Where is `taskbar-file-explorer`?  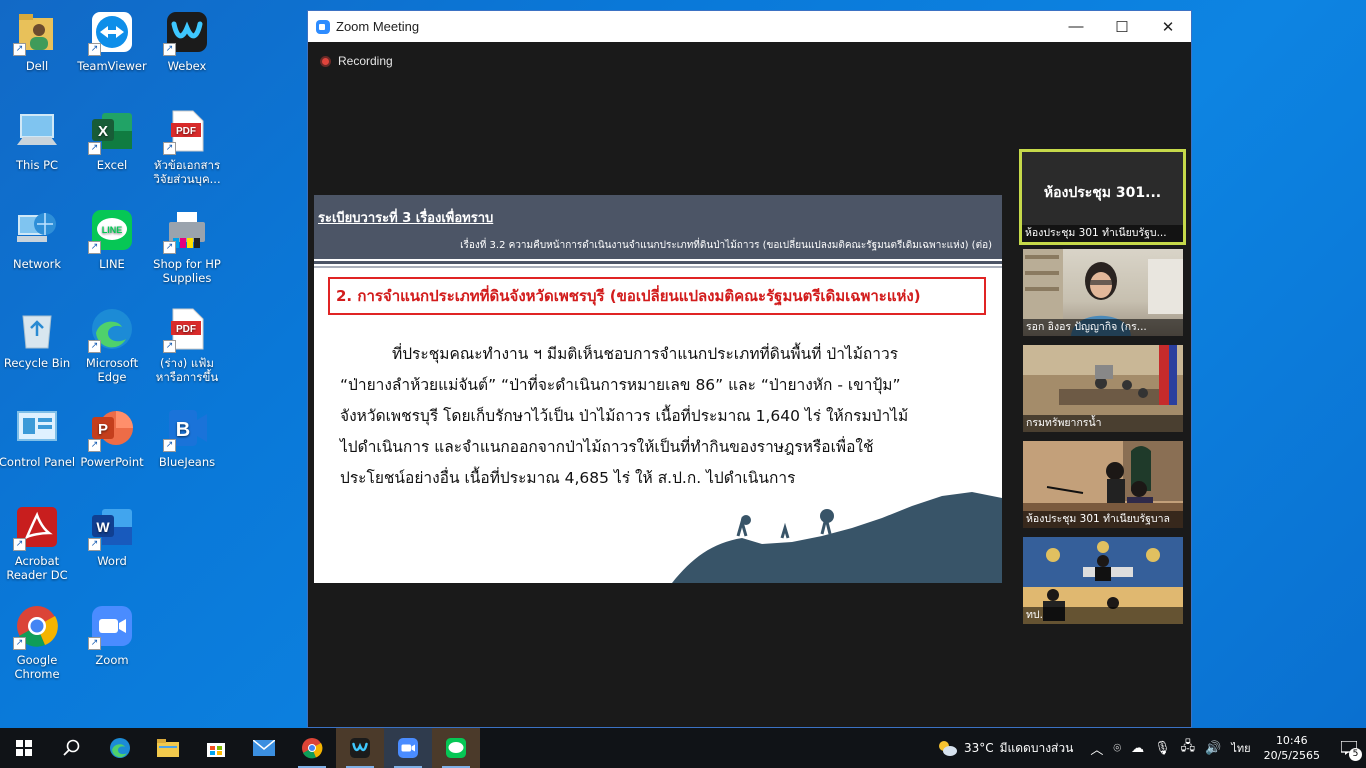
taskbar-file-explorer is located at coordinates (168, 748).